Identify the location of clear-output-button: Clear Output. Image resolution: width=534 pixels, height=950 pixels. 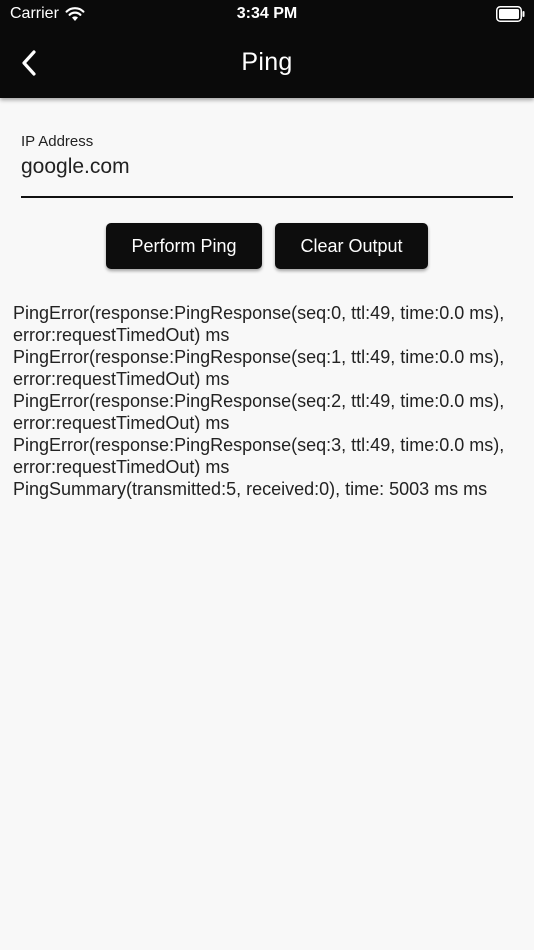
(351, 246).